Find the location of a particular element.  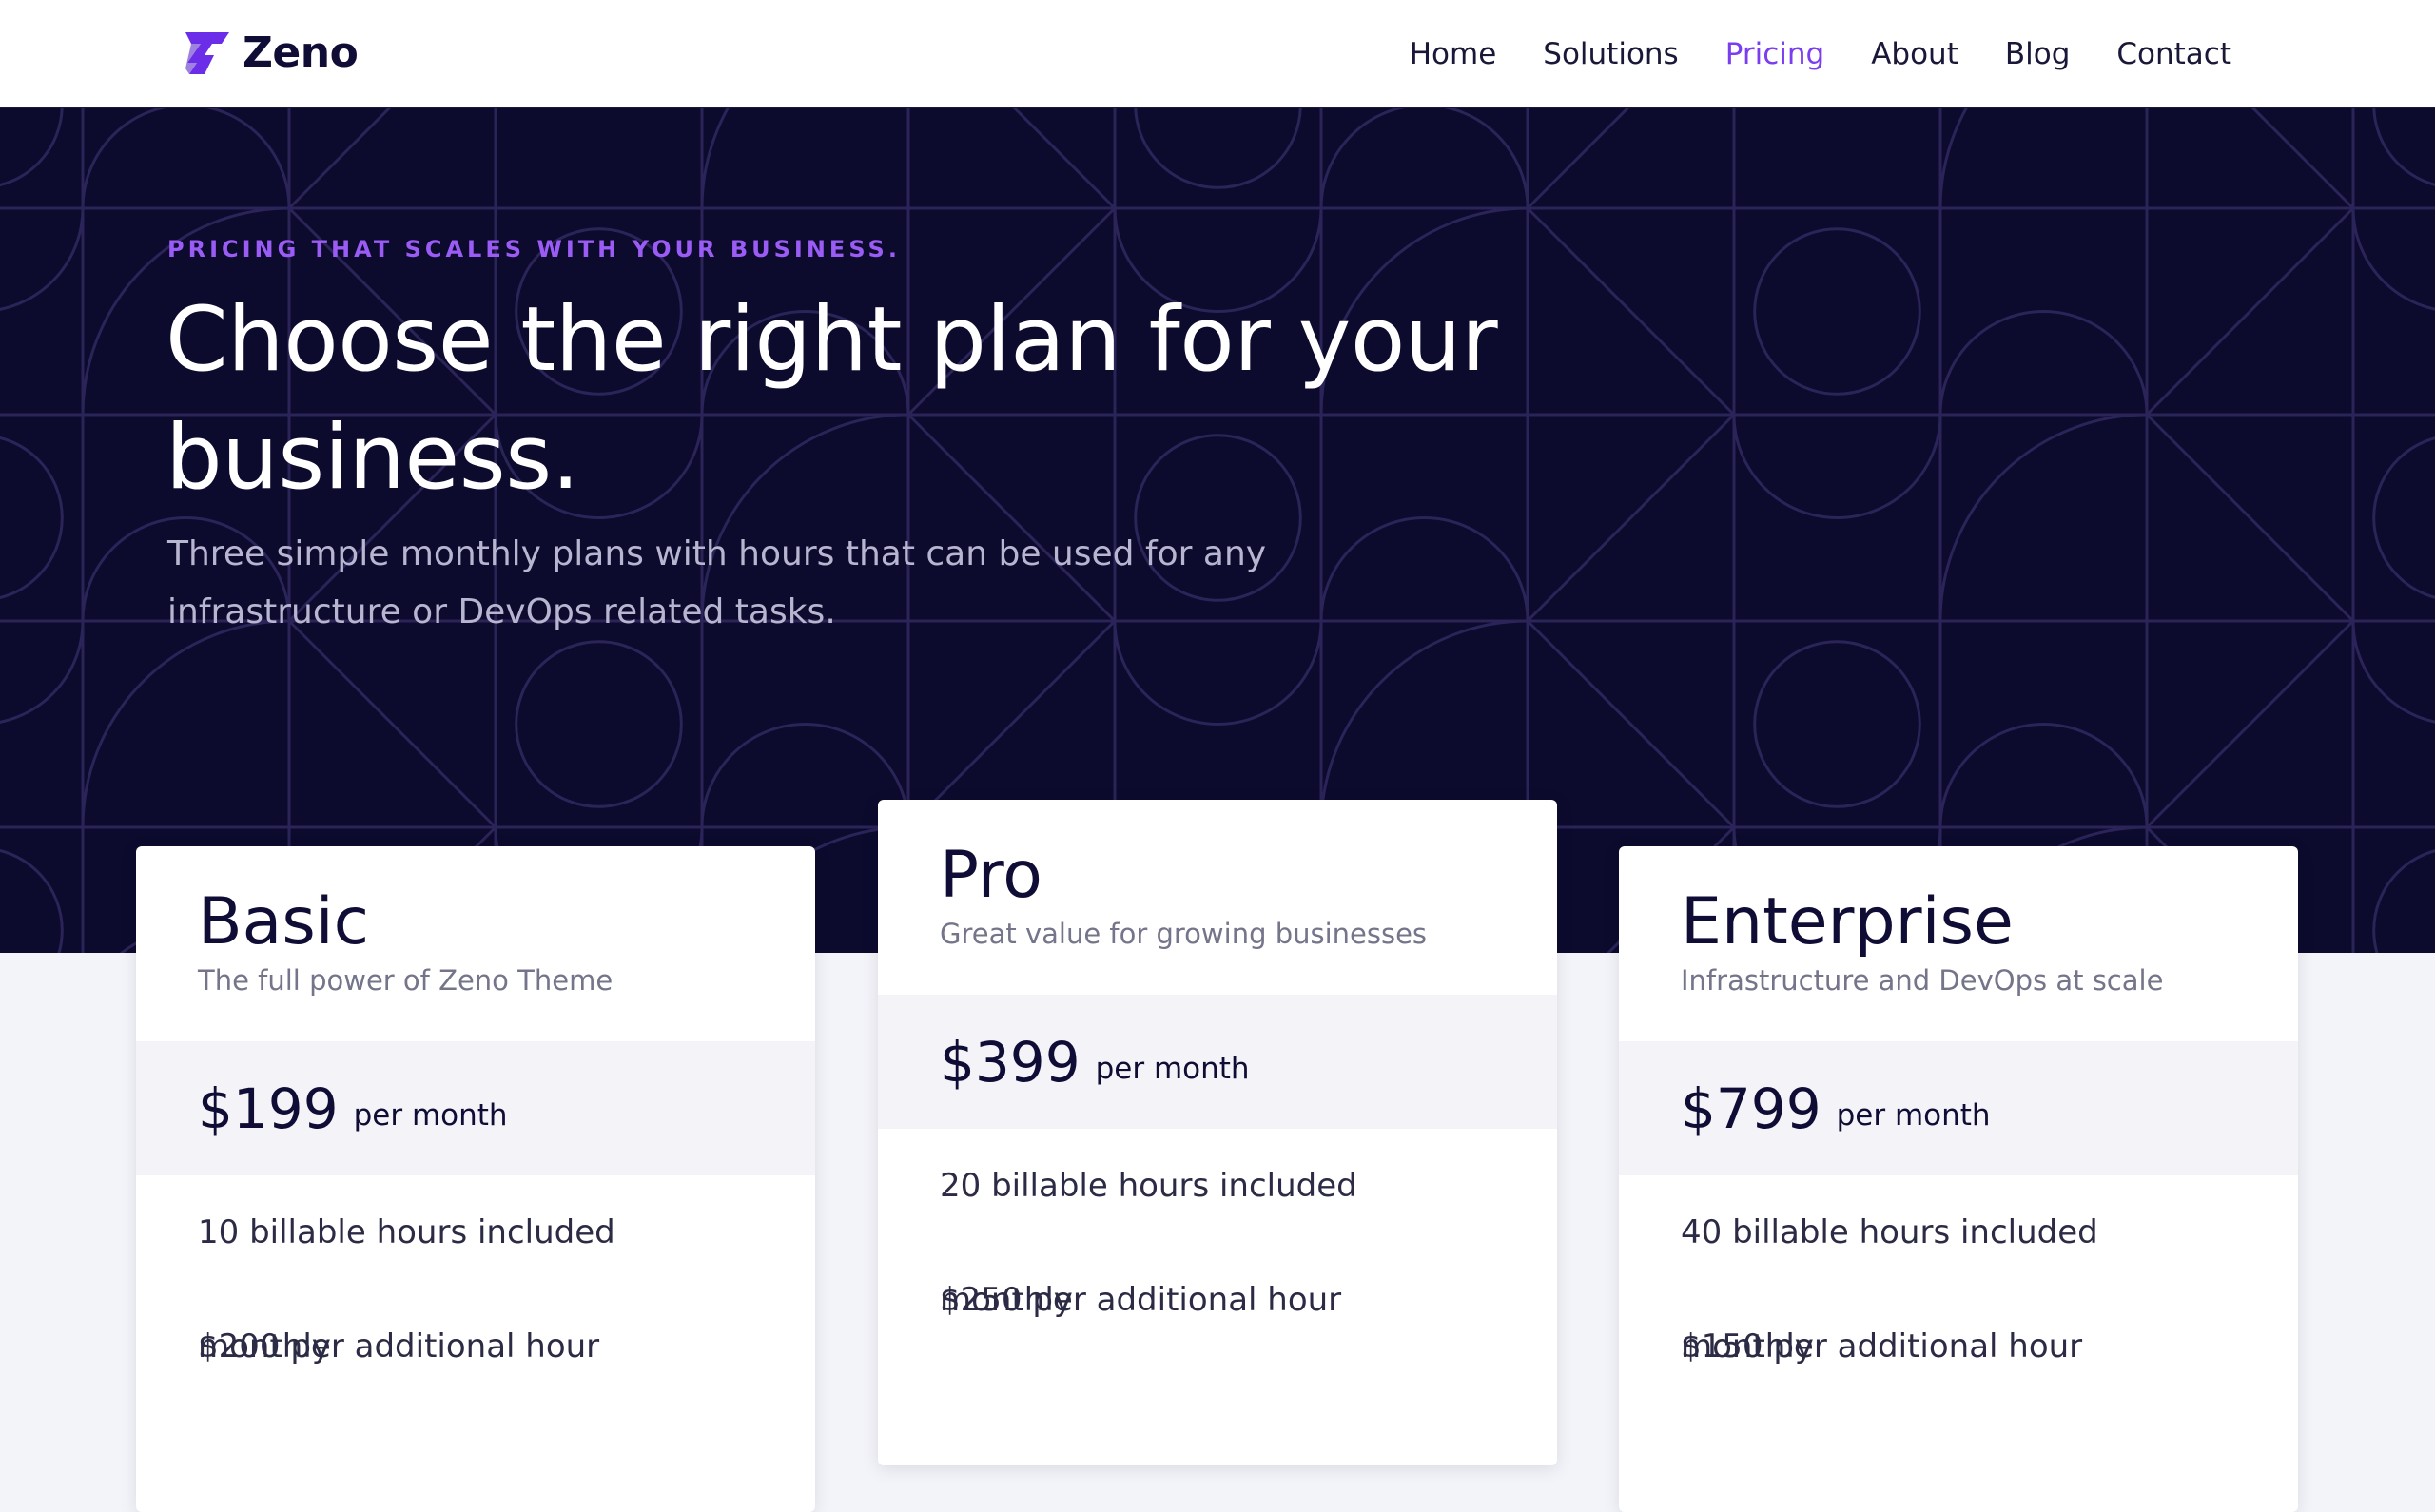

hero-eyebrow: PRICING THAT SCALES WITH YOUR BUSINESS. is located at coordinates (534, 249).